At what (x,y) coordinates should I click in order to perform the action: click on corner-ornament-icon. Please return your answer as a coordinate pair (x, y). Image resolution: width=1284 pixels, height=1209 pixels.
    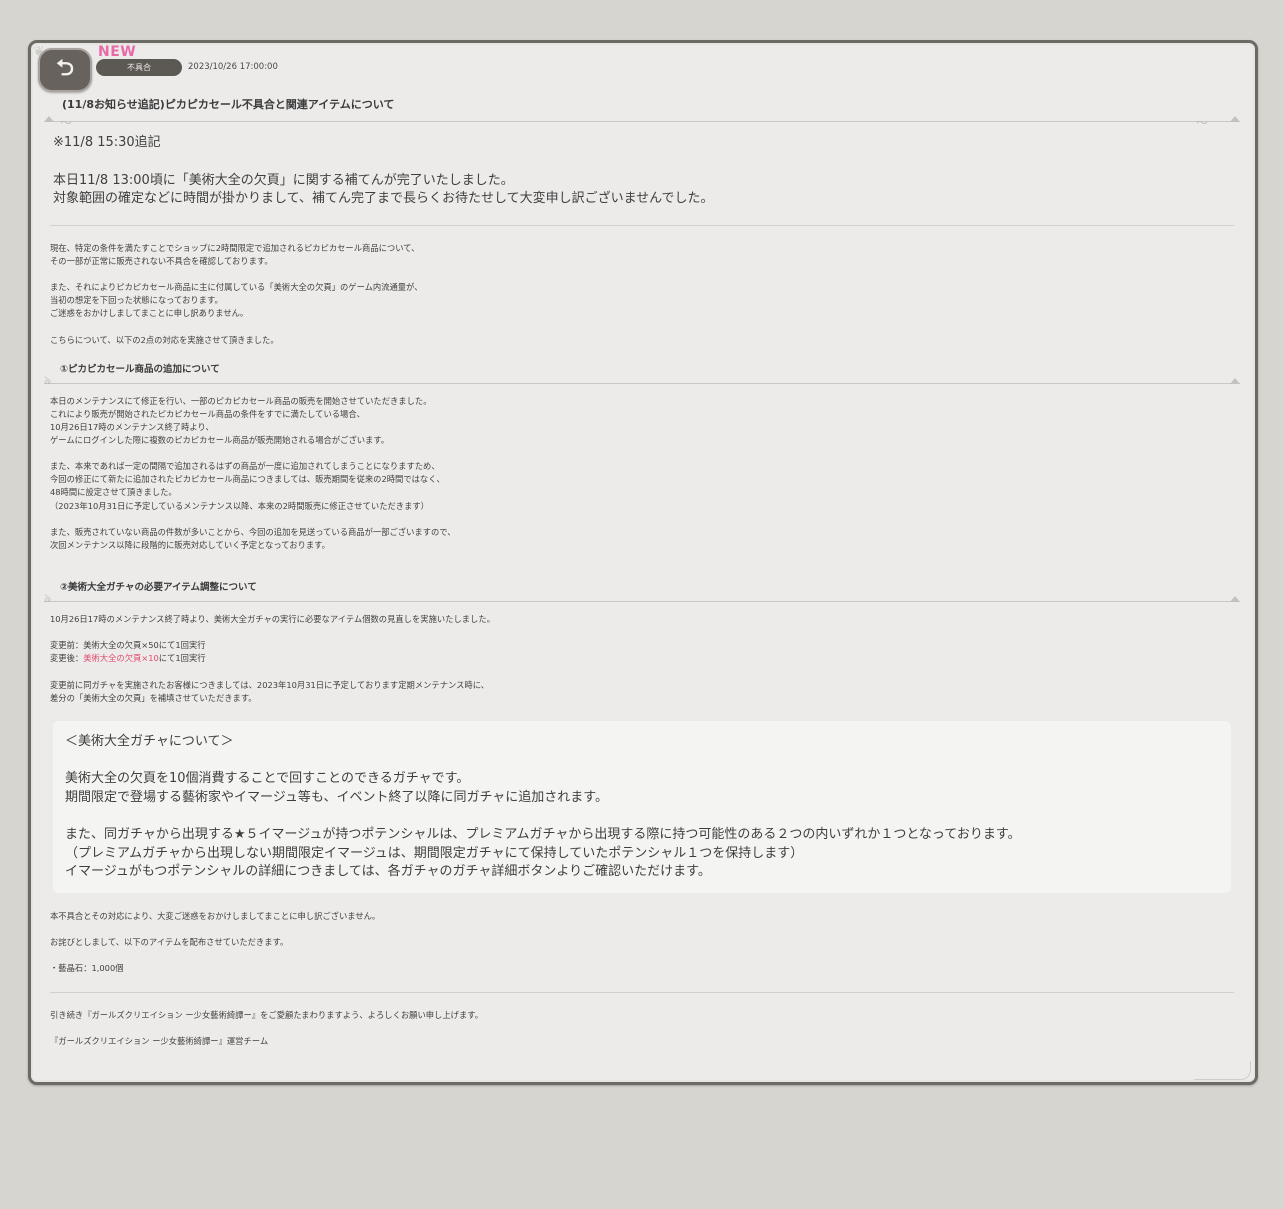
    Looking at the image, I should click on (1222, 1070).